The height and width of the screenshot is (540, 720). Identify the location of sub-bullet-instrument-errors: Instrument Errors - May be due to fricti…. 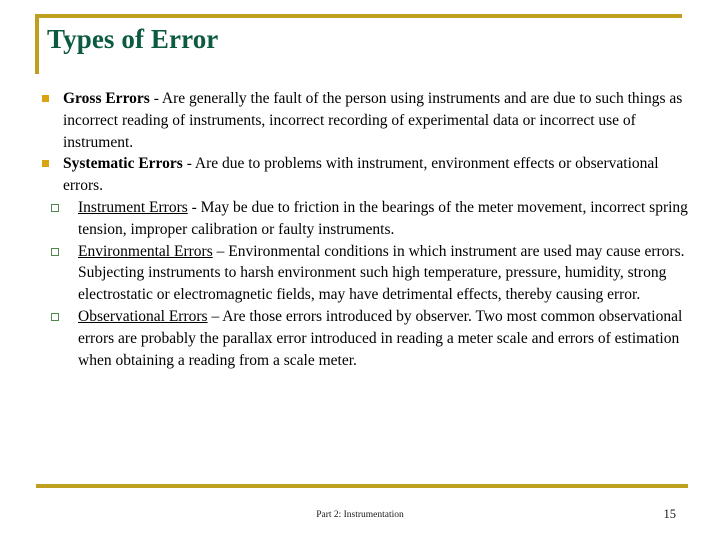
(370, 219).